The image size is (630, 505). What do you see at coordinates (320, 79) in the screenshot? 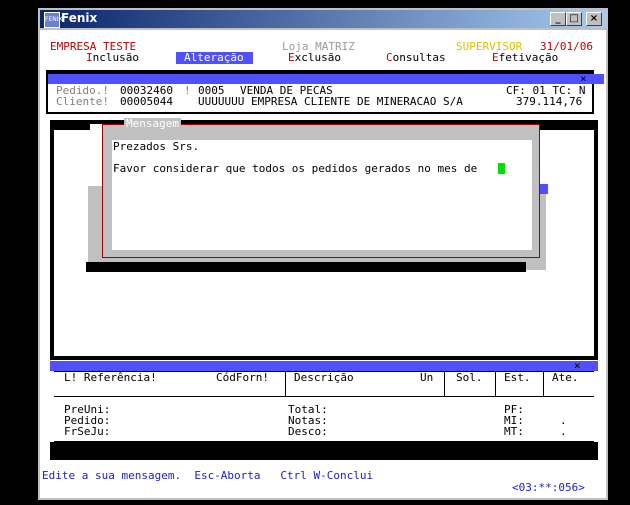
I see `order-panel-bar` at bounding box center [320, 79].